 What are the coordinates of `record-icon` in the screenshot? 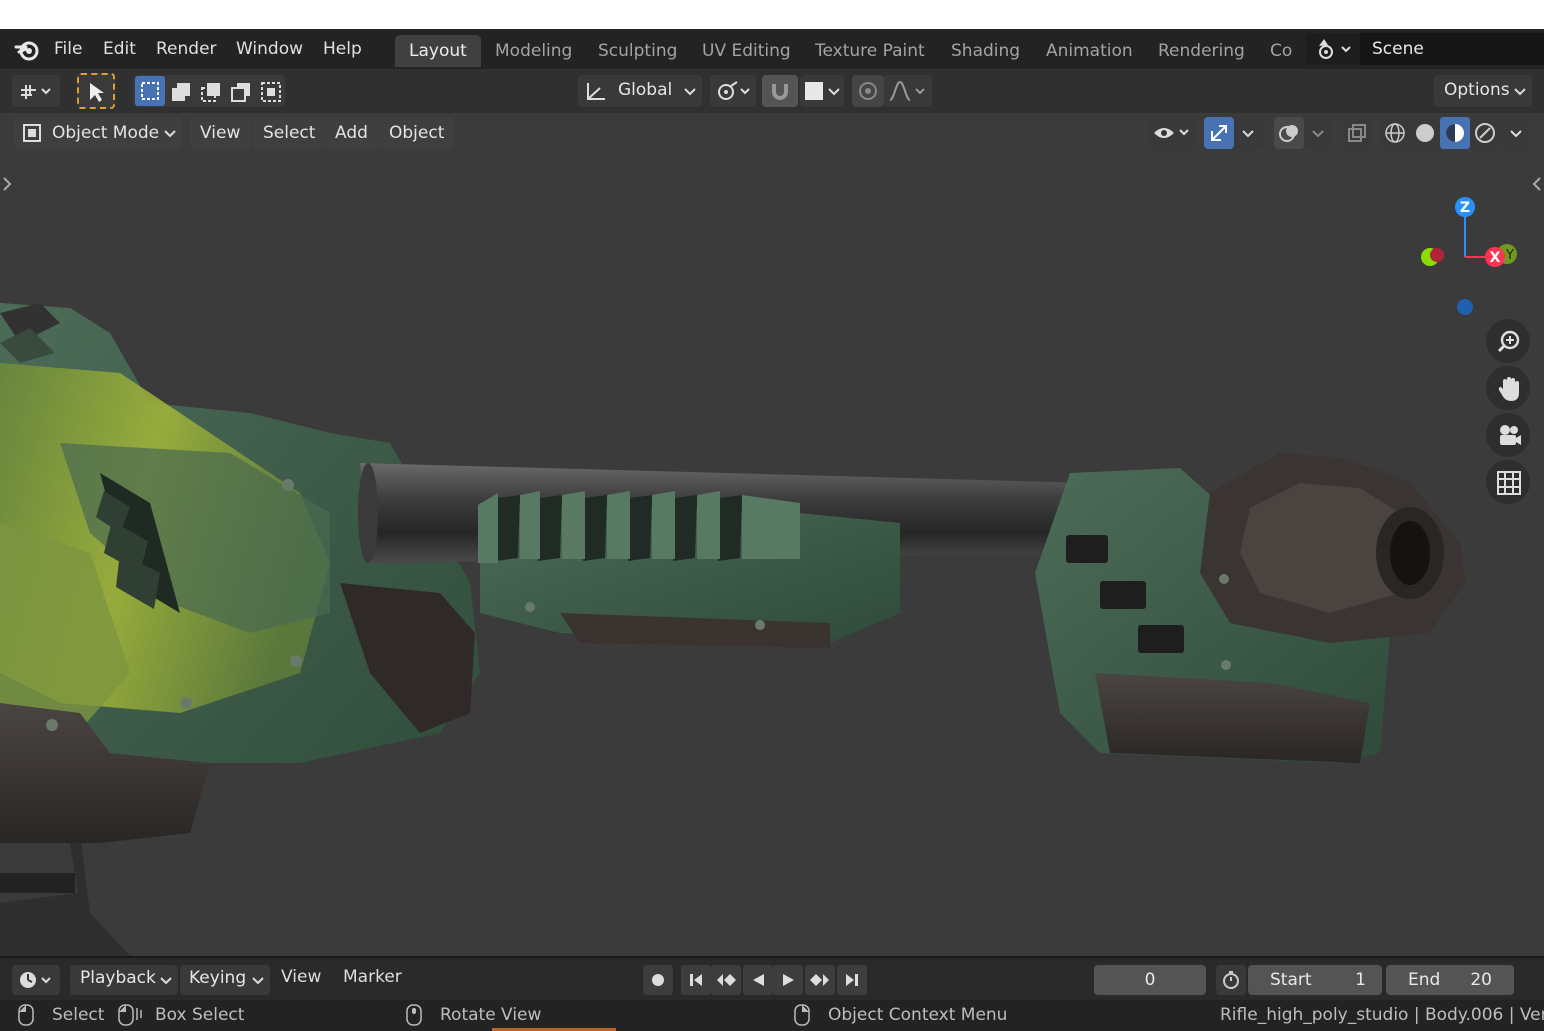 It's located at (658, 980).